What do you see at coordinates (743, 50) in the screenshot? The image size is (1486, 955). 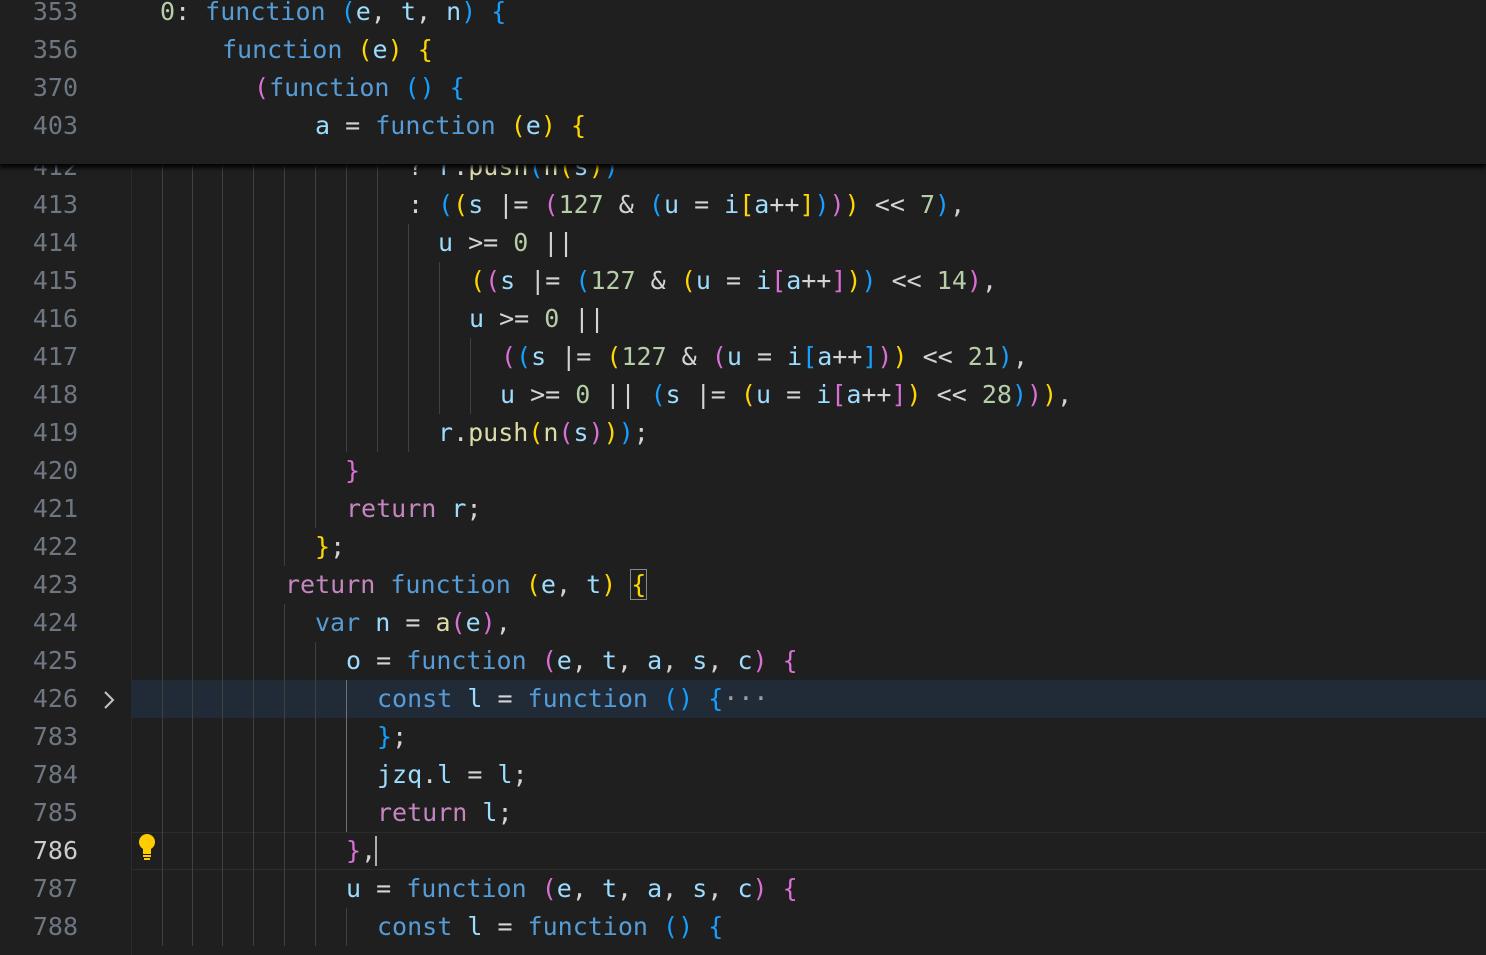 I see `sticky-line: 356 function (e) {` at bounding box center [743, 50].